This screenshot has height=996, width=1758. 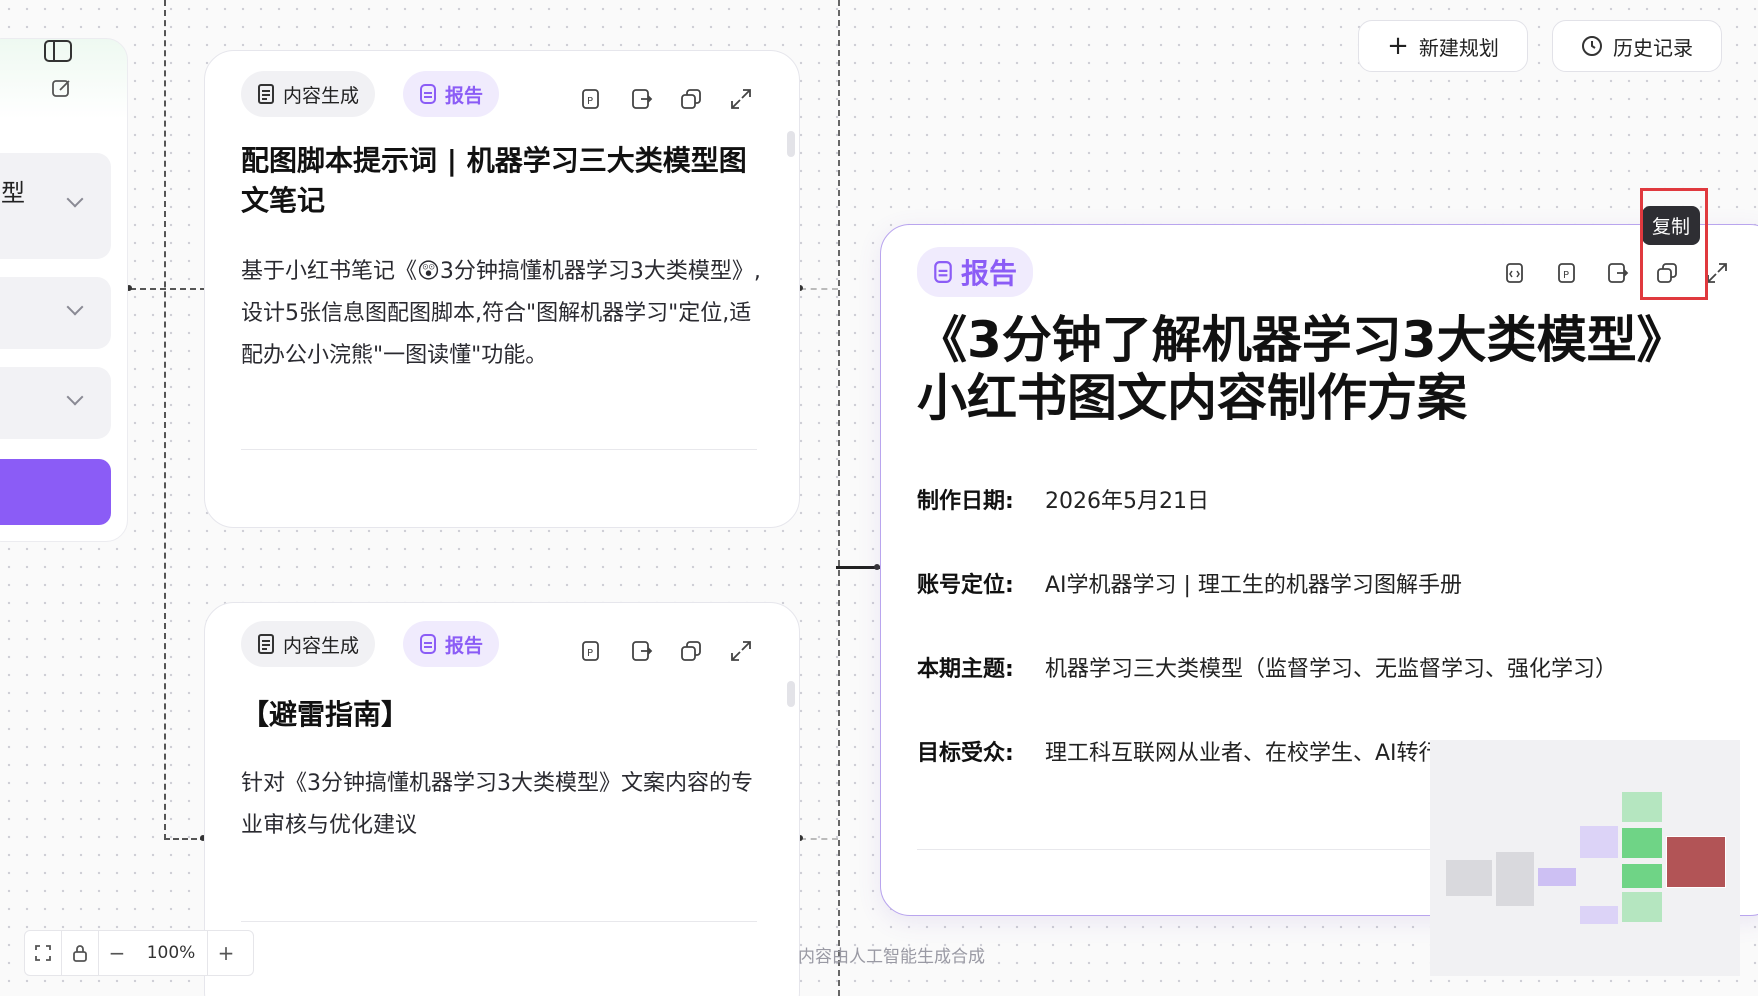 I want to click on history-button: 历史记录, so click(x=1637, y=46).